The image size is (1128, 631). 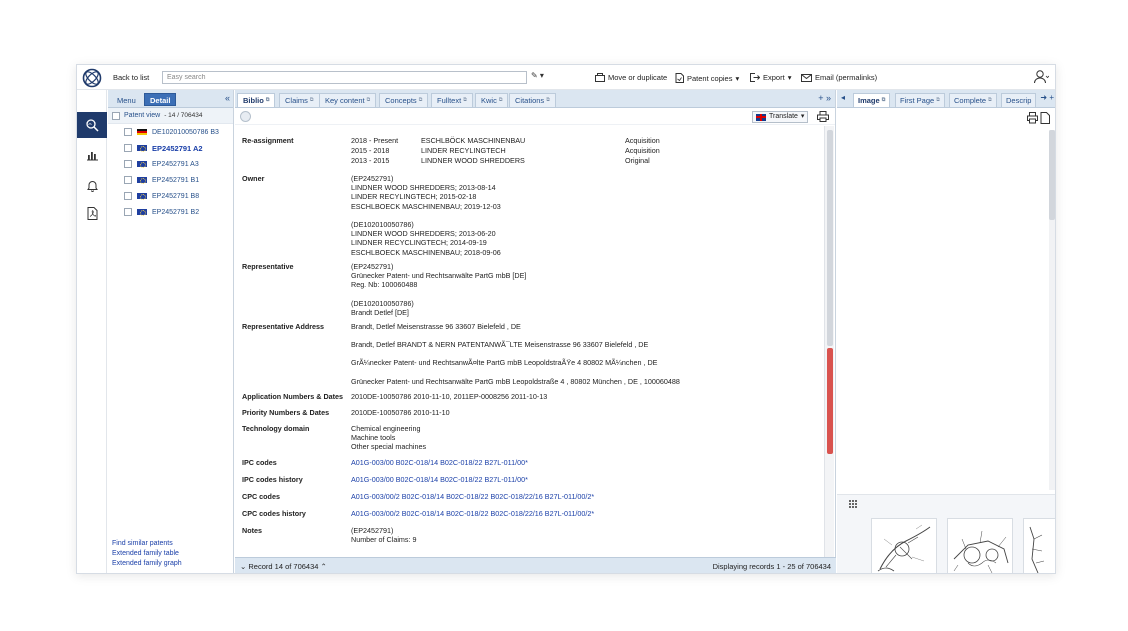 I want to click on move-duplicate-button: Move or duplicate, so click(x=631, y=77).